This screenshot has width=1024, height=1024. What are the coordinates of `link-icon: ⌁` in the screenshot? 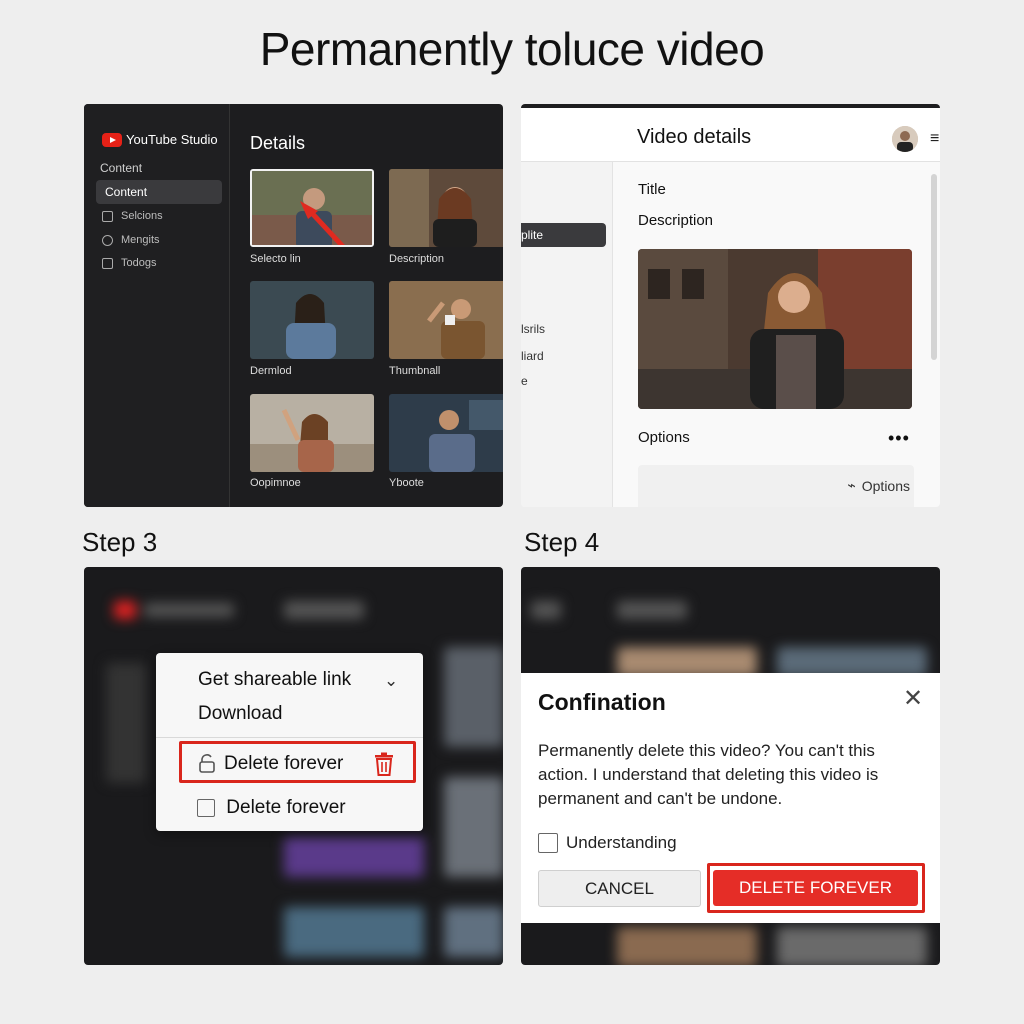 It's located at (851, 485).